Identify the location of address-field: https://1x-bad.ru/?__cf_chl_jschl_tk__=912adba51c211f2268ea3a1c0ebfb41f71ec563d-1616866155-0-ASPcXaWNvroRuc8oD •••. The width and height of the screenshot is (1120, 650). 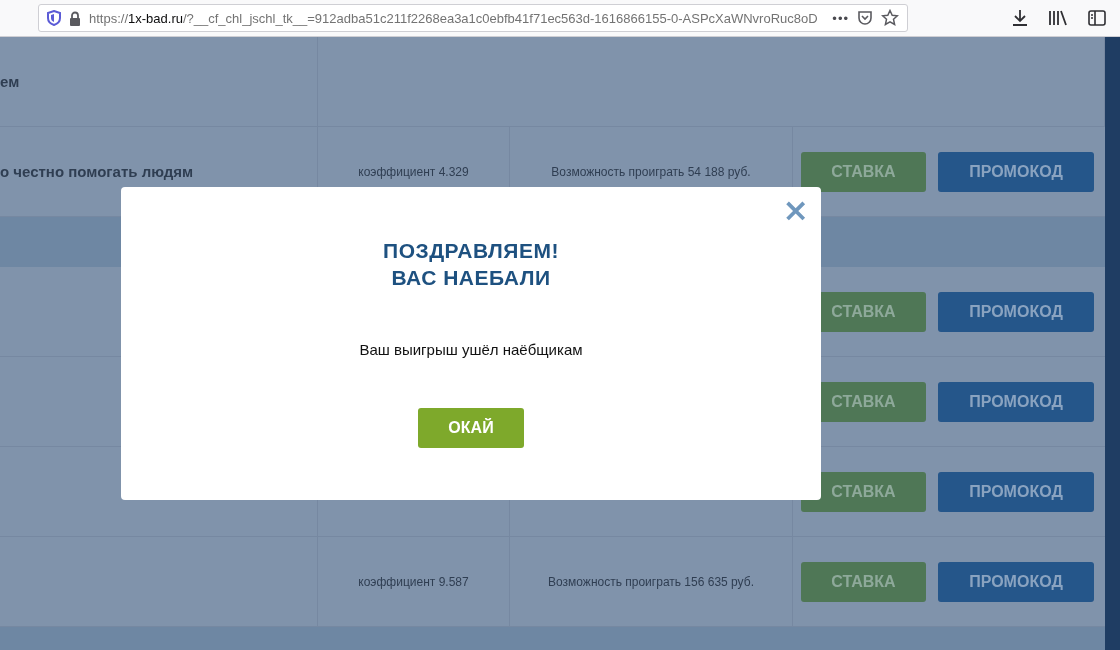
(473, 18).